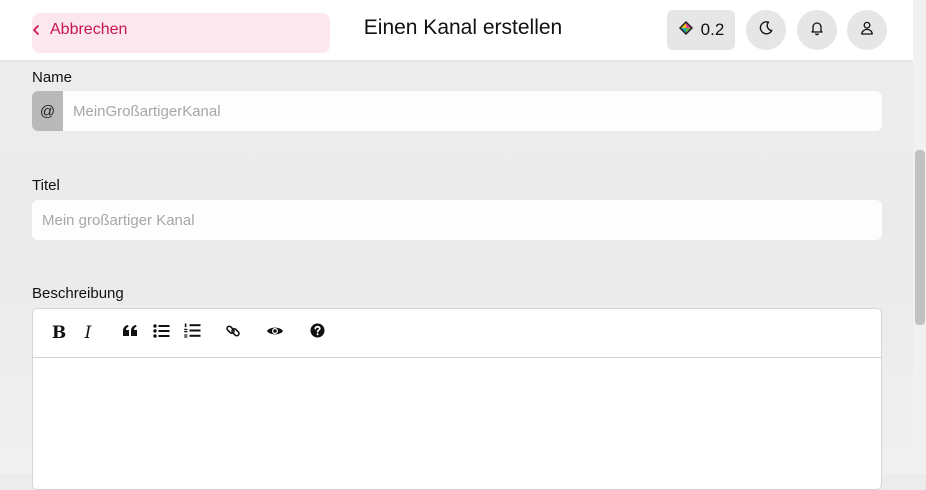 The width and height of the screenshot is (926, 490). I want to click on name-input, so click(472, 111).